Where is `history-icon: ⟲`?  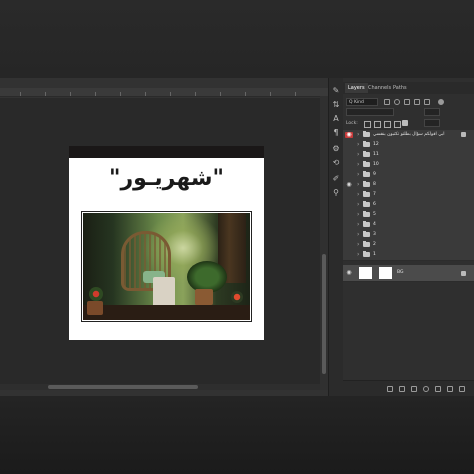
history-icon: ⟲ is located at coordinates (336, 163).